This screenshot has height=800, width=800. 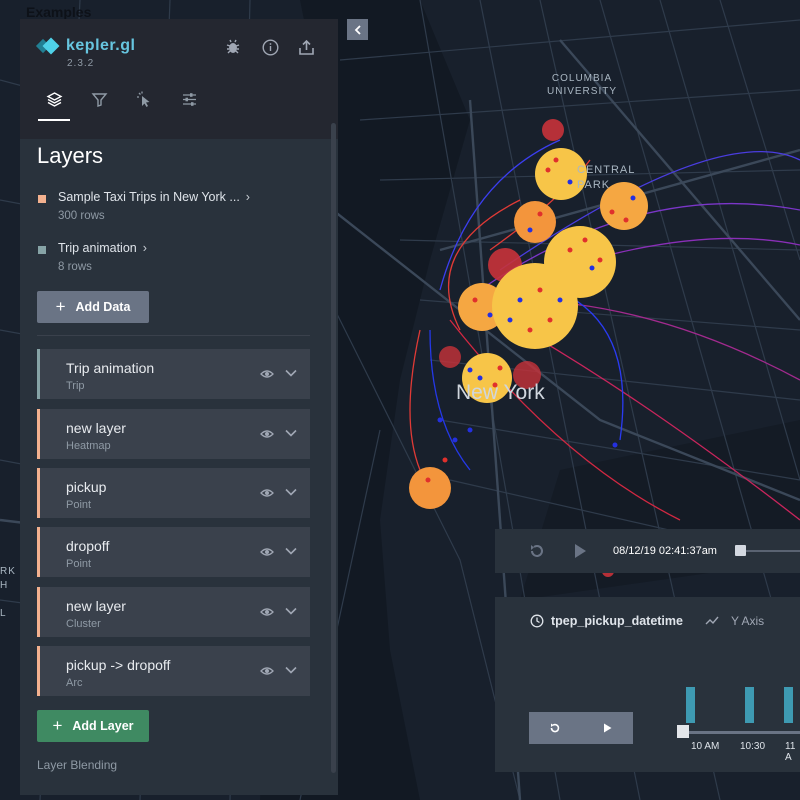 What do you see at coordinates (58, 12) in the screenshot?
I see `examples-label: Examples` at bounding box center [58, 12].